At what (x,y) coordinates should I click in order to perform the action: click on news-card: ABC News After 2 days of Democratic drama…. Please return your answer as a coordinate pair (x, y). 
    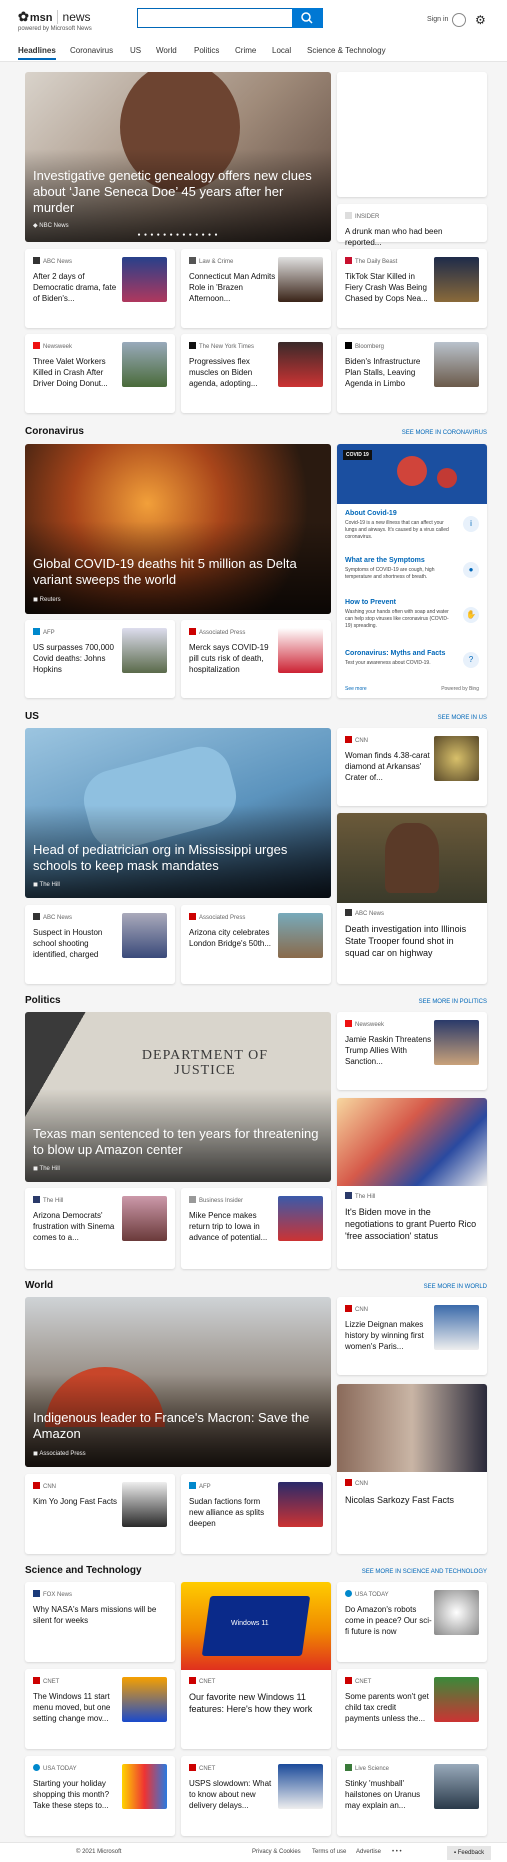
    Looking at the image, I should click on (100, 288).